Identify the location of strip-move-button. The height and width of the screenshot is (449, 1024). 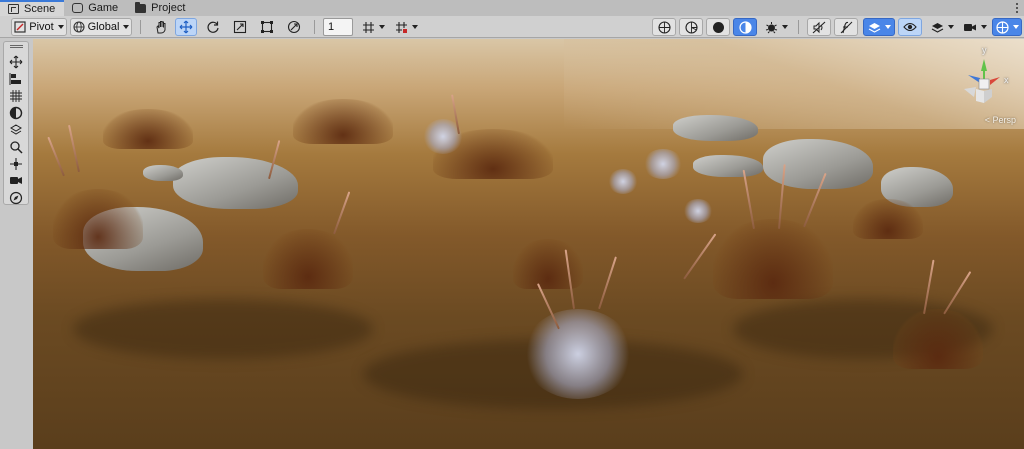
(16, 61).